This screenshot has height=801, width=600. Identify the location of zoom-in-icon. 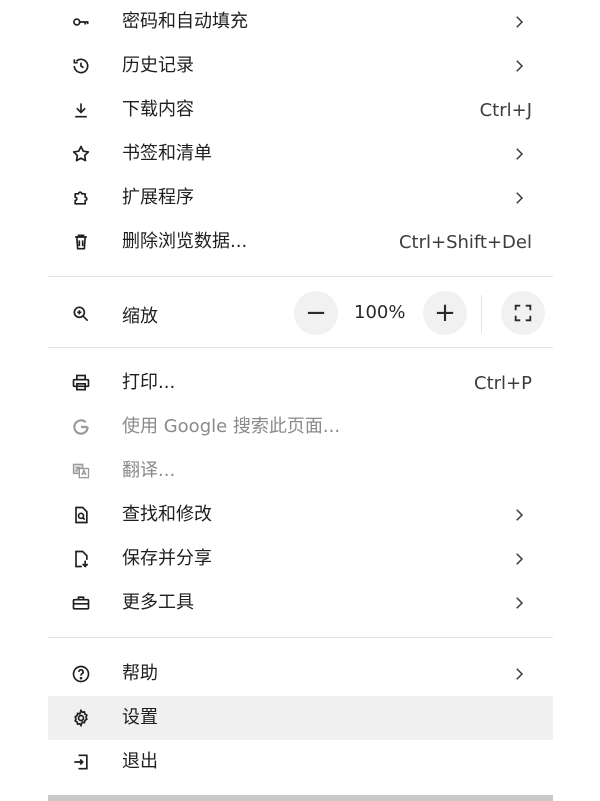
(81, 314).